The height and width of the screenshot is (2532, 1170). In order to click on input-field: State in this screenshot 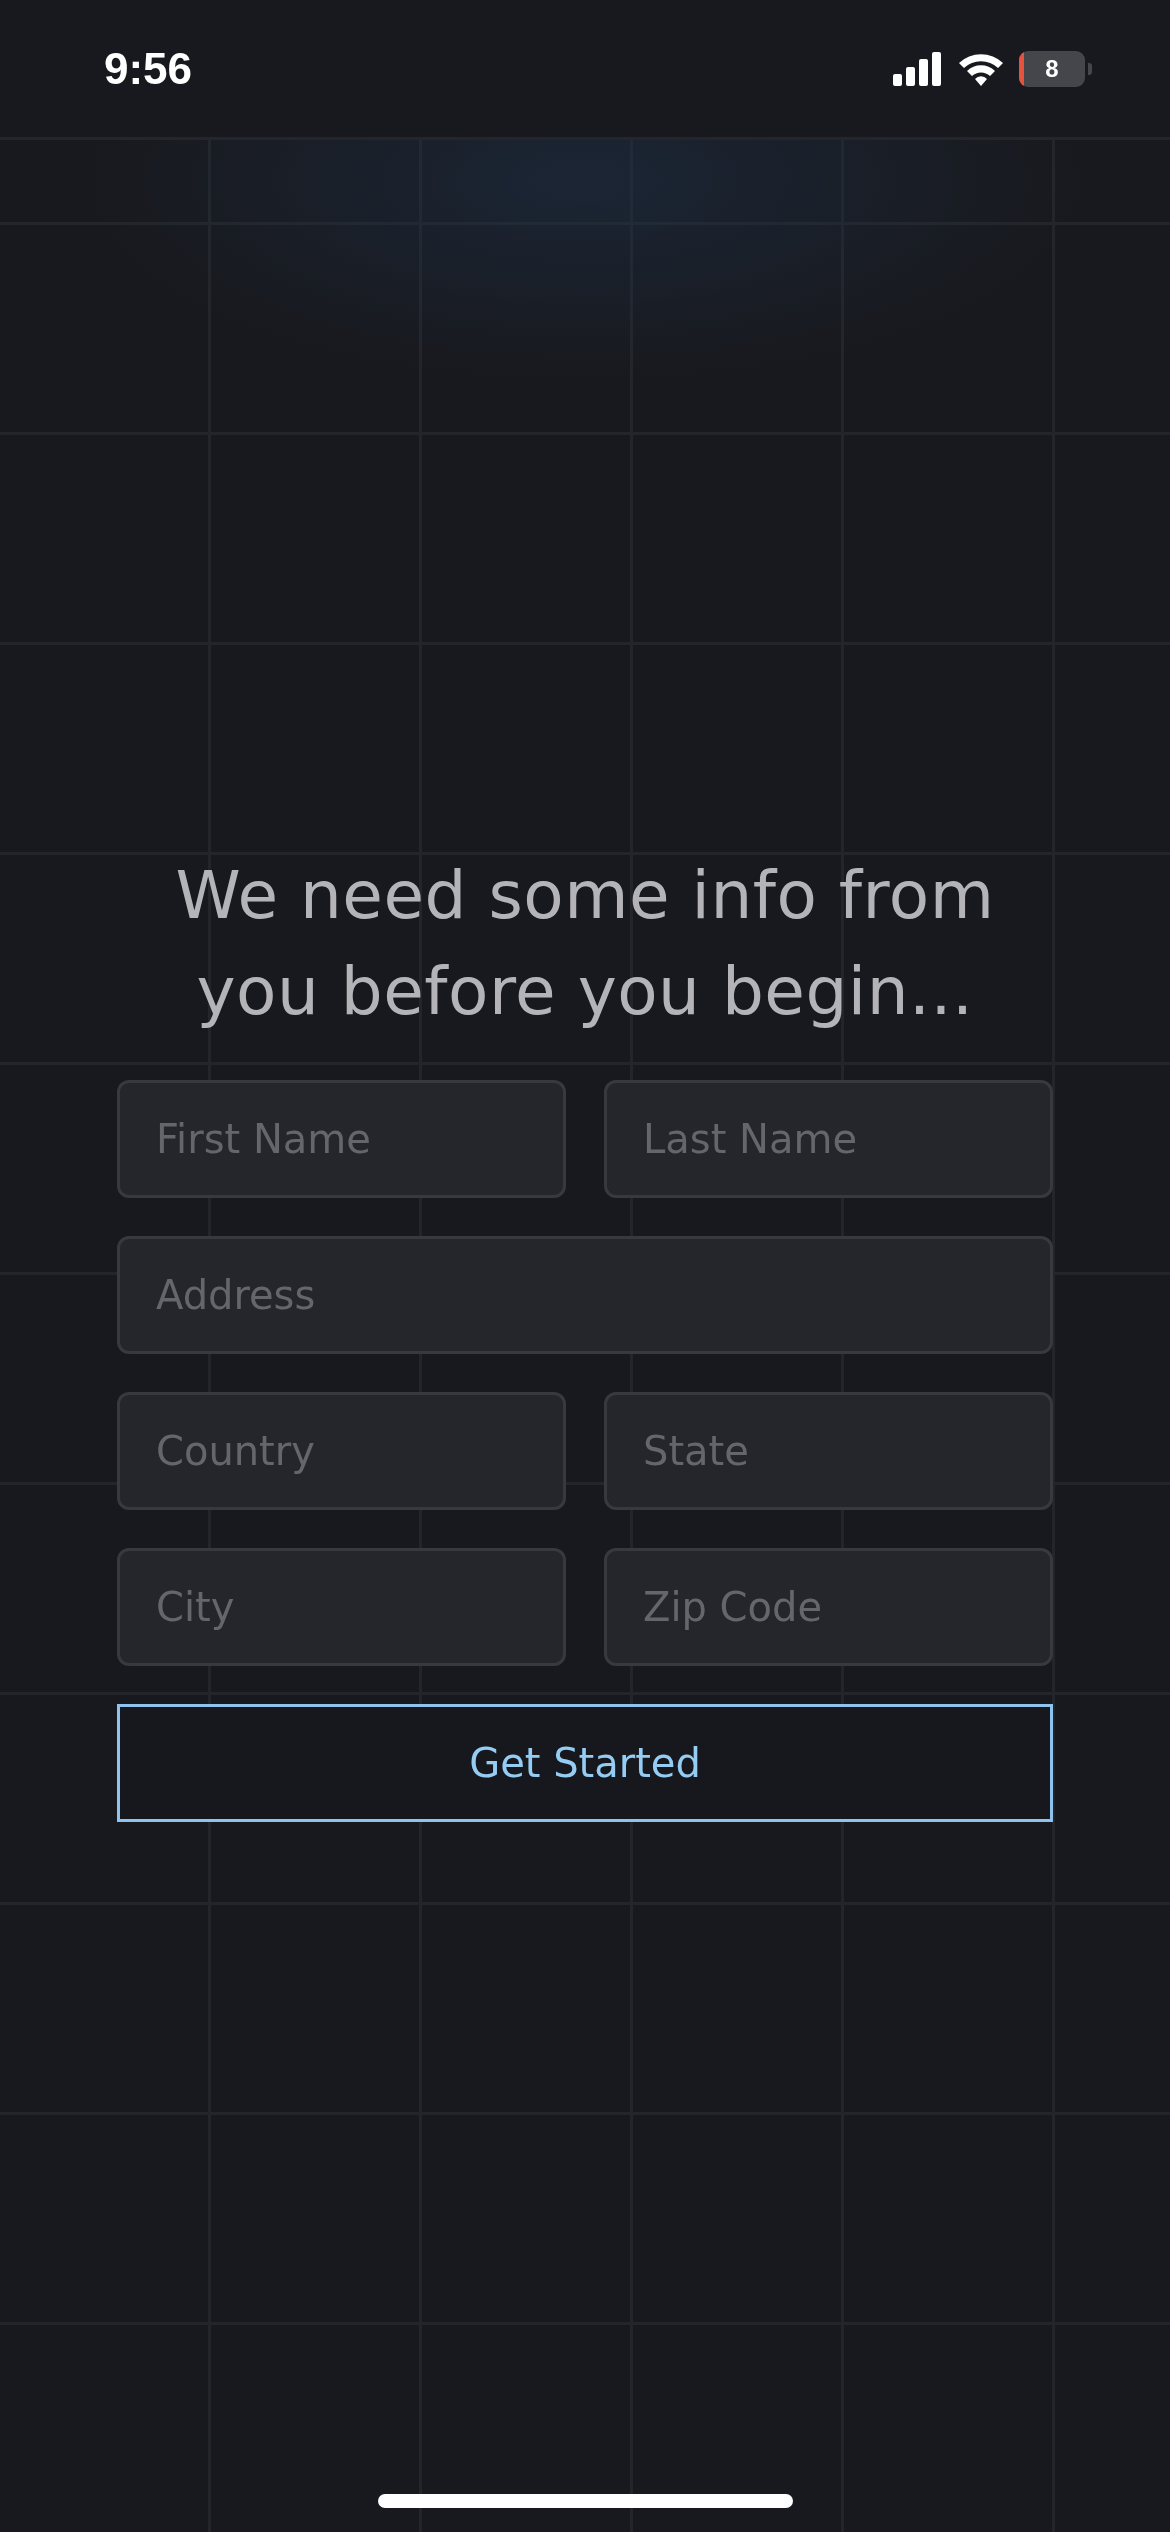, I will do `click(828, 1451)`.